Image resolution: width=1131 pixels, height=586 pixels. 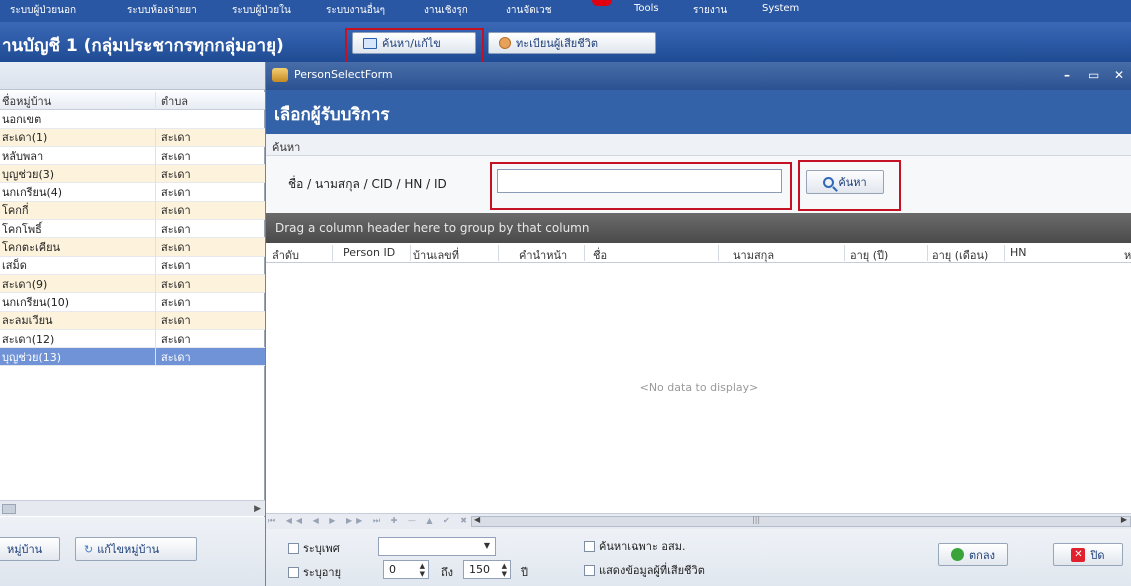 I want to click on close-button: ✕ ปิด, so click(x=1088, y=554).